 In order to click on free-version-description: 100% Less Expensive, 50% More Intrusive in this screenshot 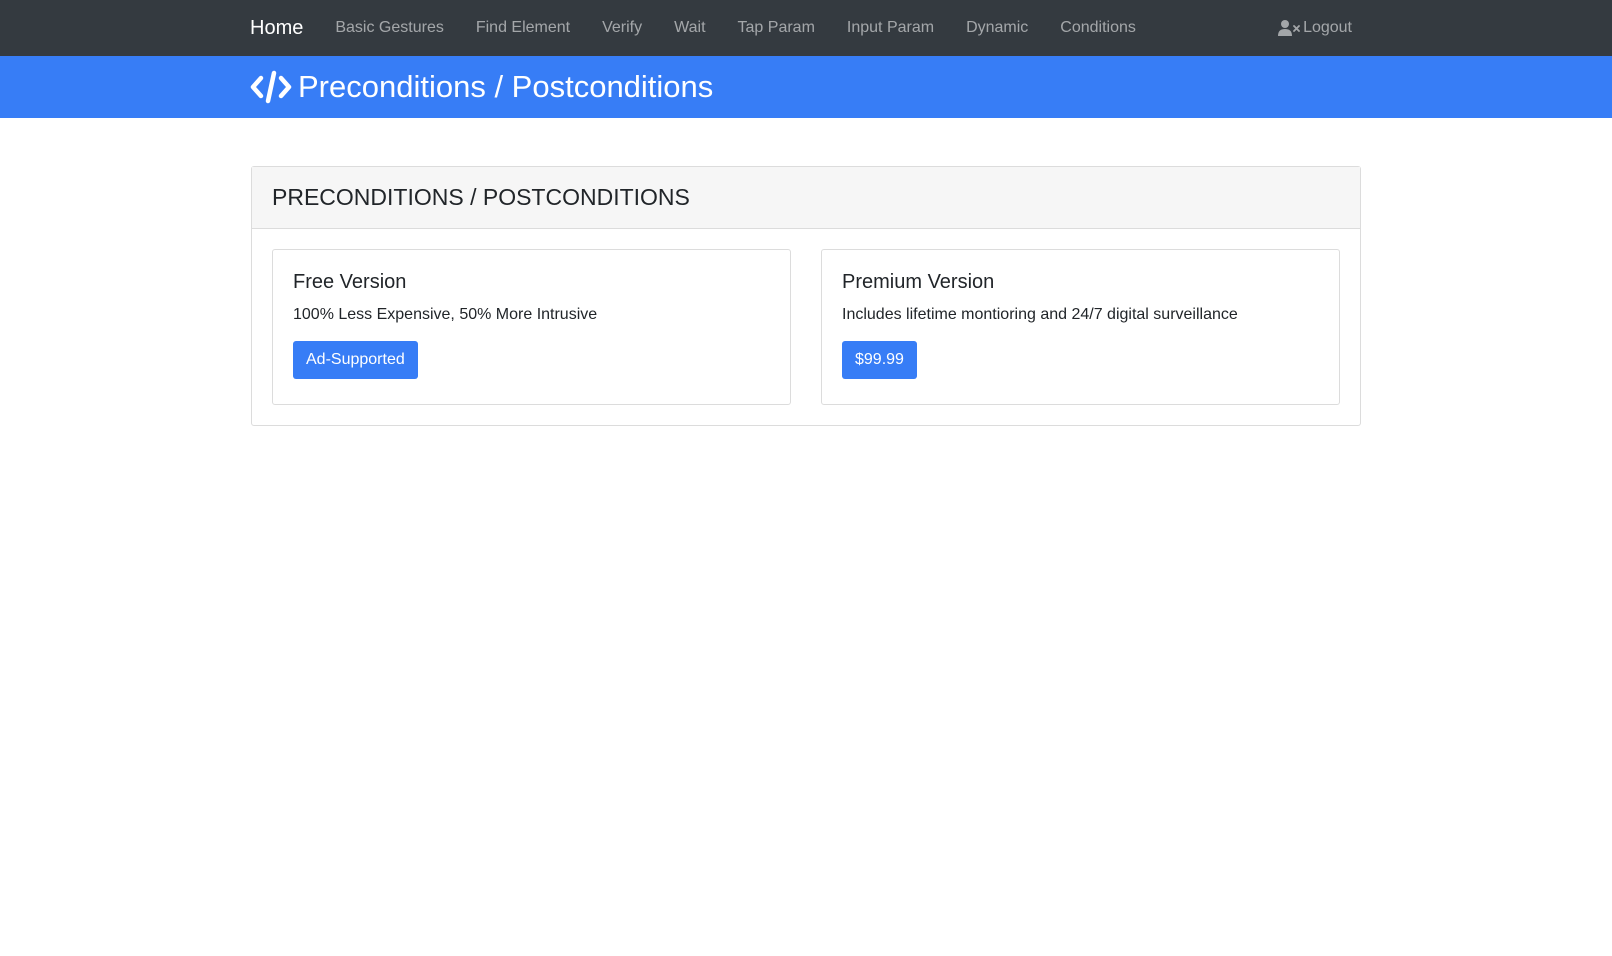, I will do `click(445, 314)`.